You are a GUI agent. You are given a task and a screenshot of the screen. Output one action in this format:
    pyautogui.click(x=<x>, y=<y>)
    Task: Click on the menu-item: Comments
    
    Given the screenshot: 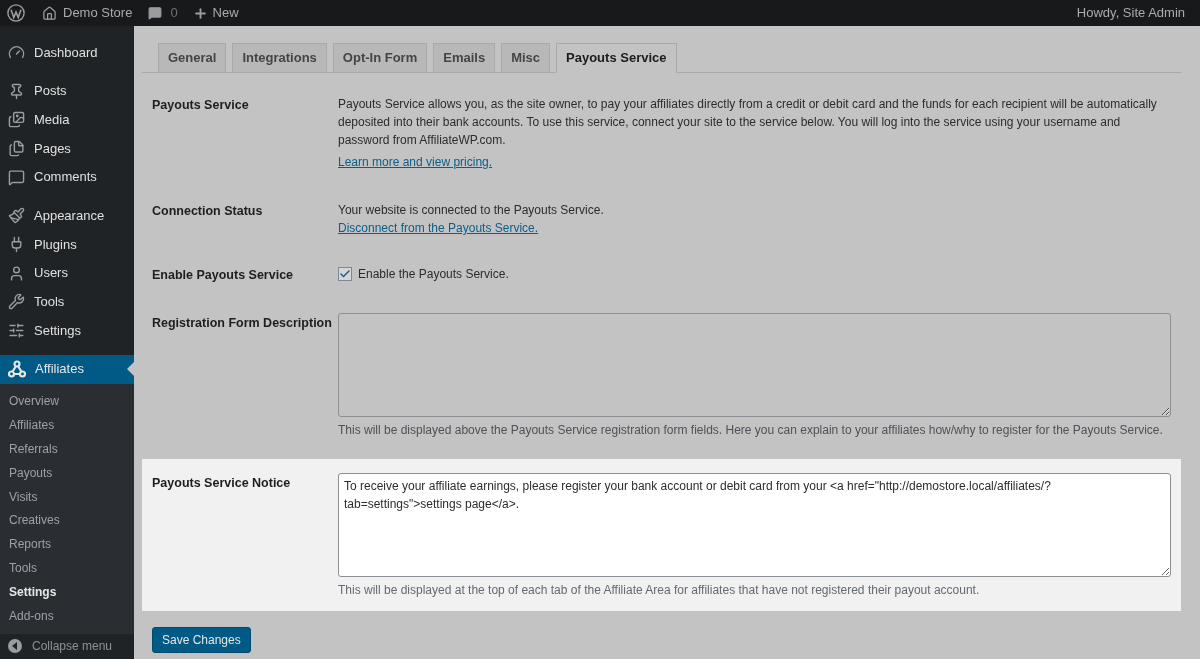 What is the action you would take?
    pyautogui.click(x=67, y=177)
    